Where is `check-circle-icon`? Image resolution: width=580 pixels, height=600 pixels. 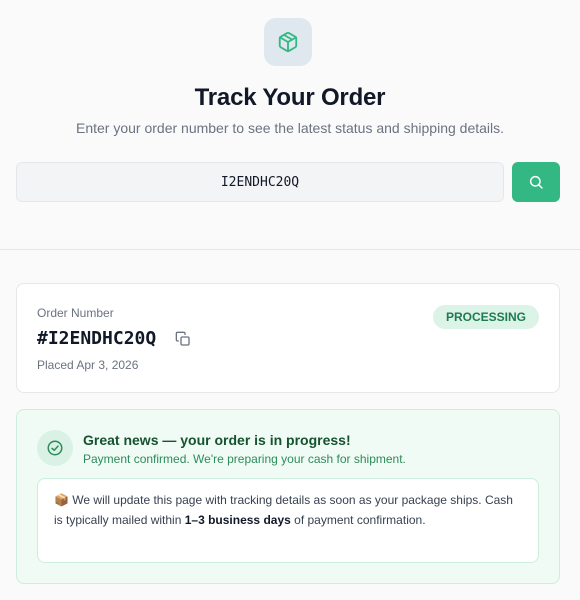 check-circle-icon is located at coordinates (55, 448).